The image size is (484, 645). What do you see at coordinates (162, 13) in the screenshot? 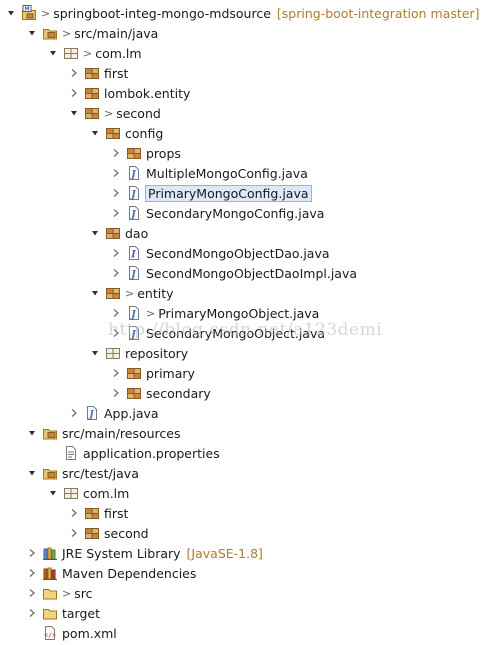
I see `tree-row-label: springboot-integ-mongo-mdsource` at bounding box center [162, 13].